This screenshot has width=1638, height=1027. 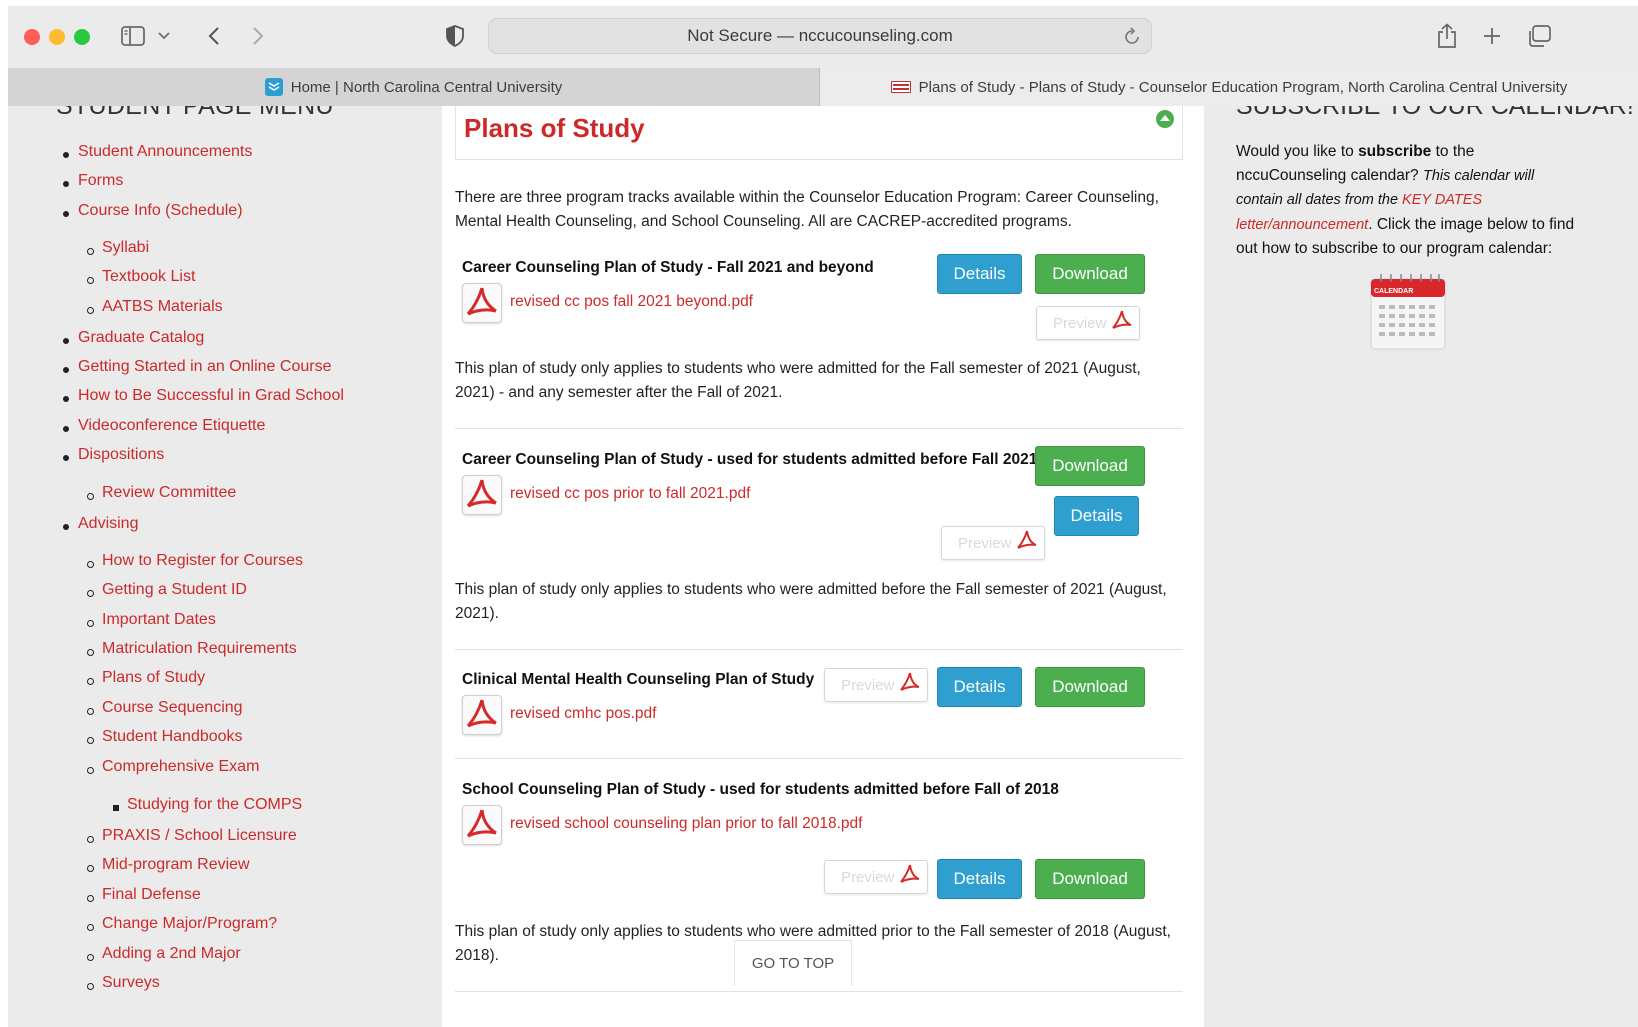 I want to click on menu-forms: Forms, so click(x=100, y=181).